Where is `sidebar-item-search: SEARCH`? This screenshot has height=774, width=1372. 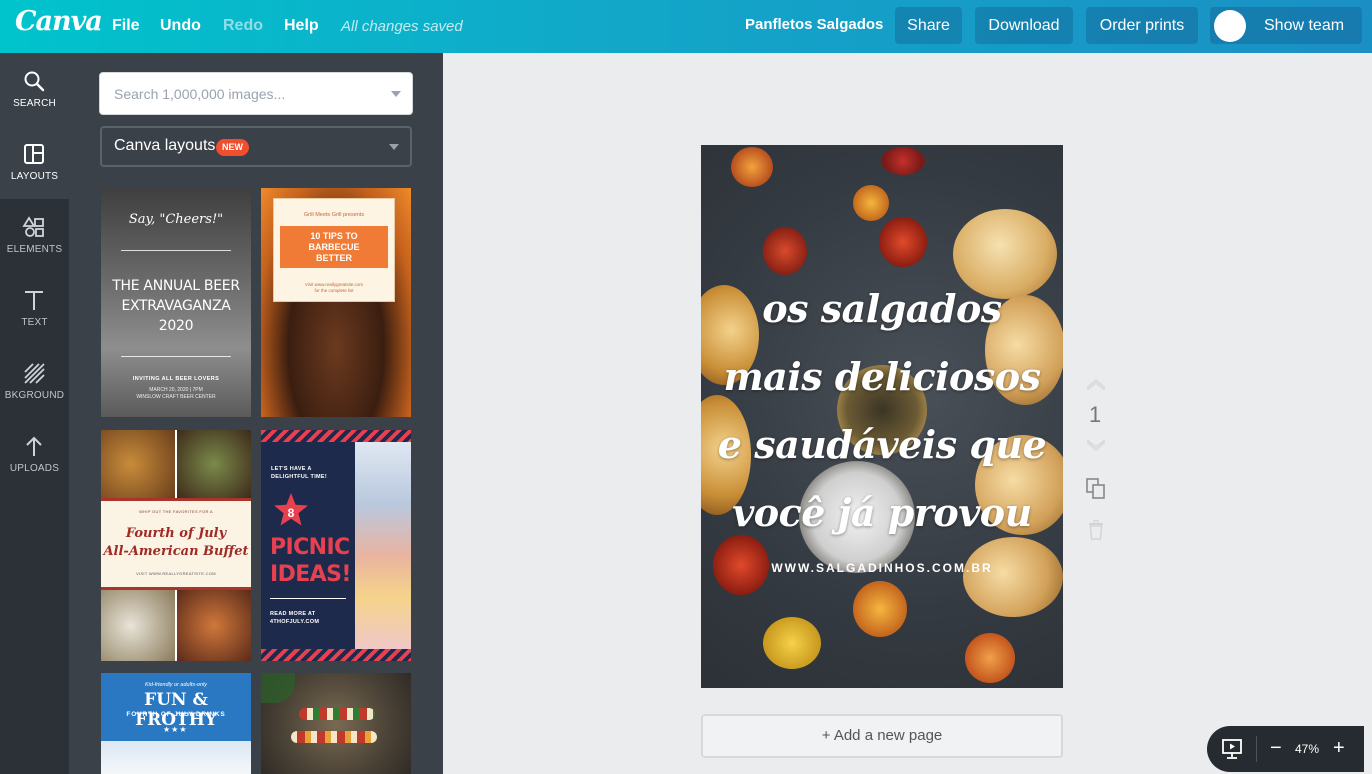
sidebar-item-search: SEARCH is located at coordinates (34, 89).